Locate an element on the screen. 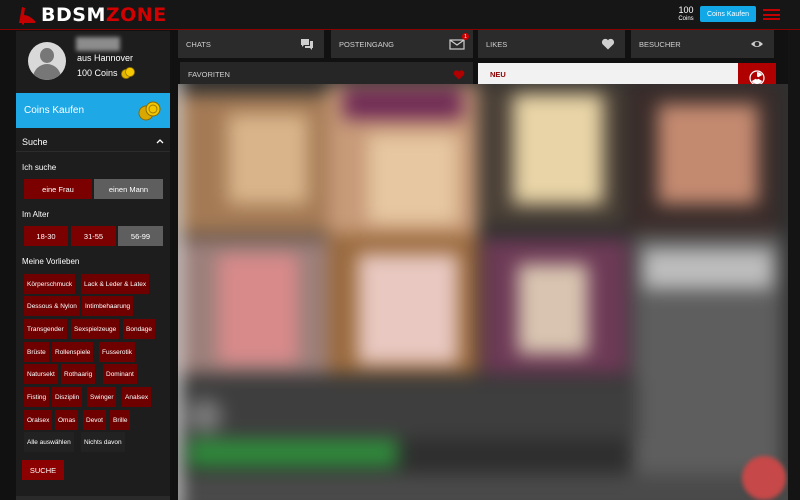 This screenshot has width=800, height=500. eye-icon is located at coordinates (757, 44).